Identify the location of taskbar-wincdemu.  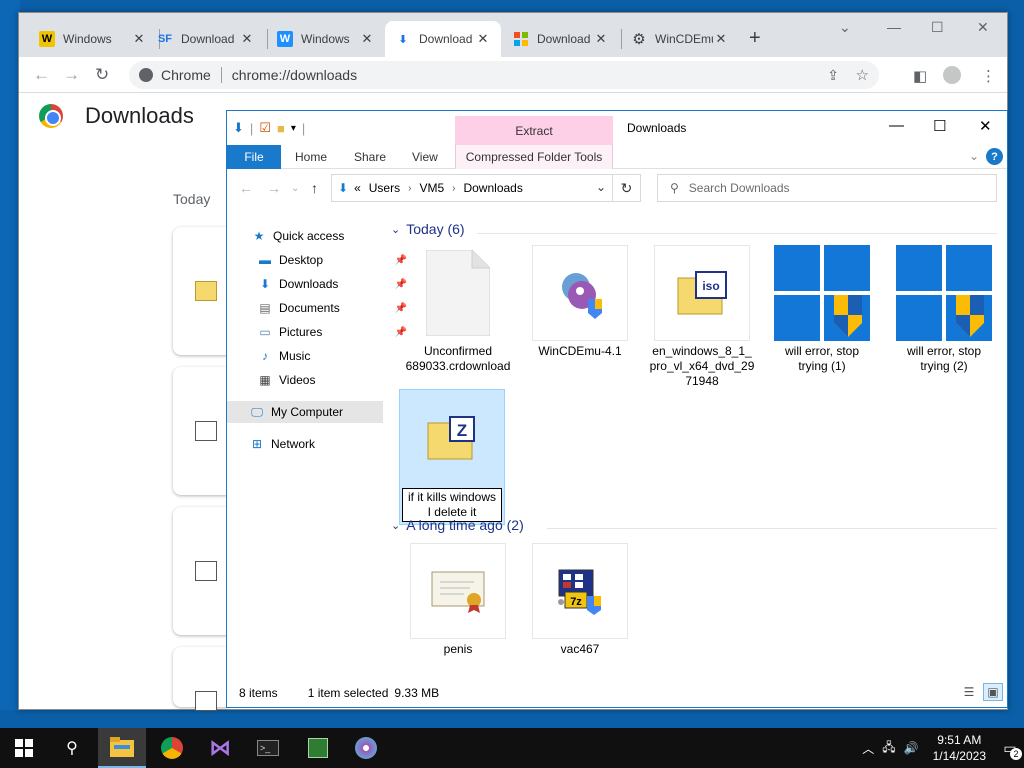
(366, 748).